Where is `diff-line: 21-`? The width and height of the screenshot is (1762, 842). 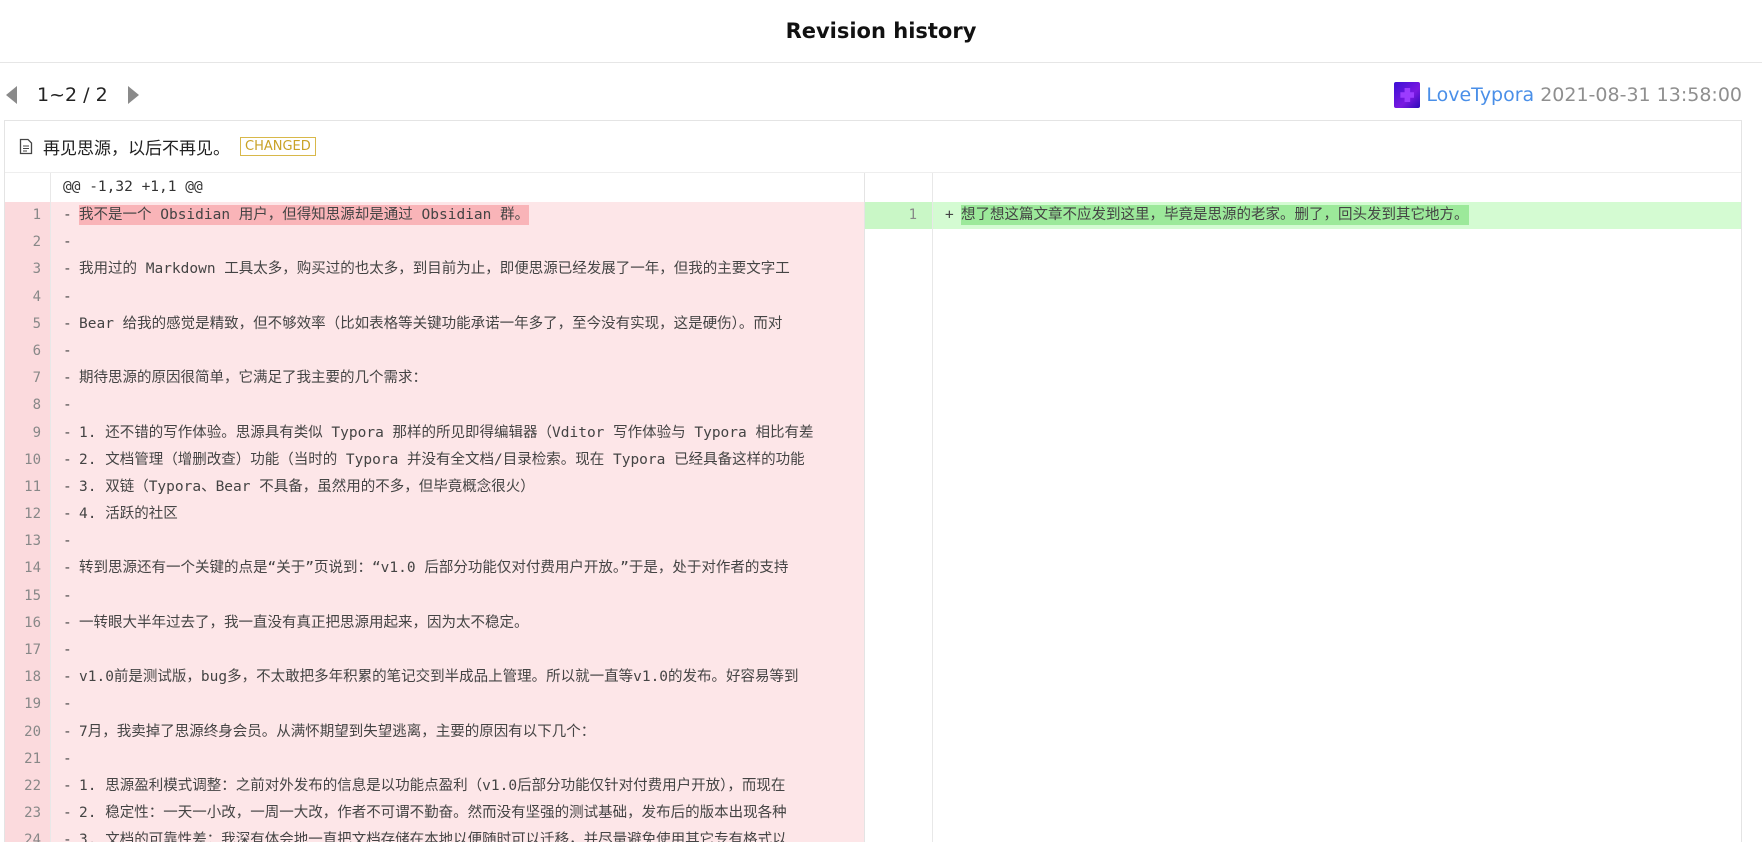 diff-line: 21- is located at coordinates (434, 759).